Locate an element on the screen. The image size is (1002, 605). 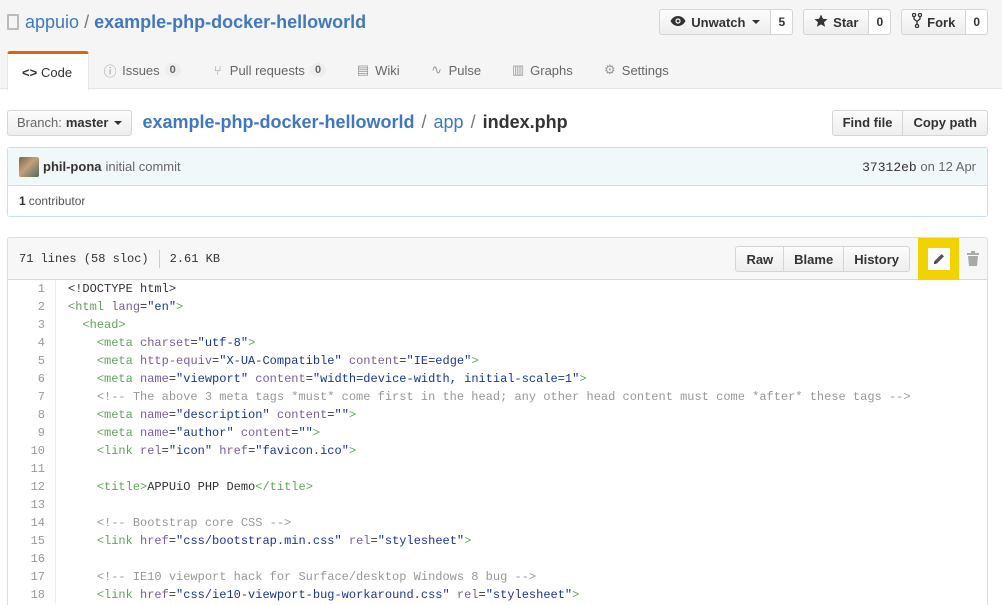
line-number: 2 is located at coordinates (32, 307).